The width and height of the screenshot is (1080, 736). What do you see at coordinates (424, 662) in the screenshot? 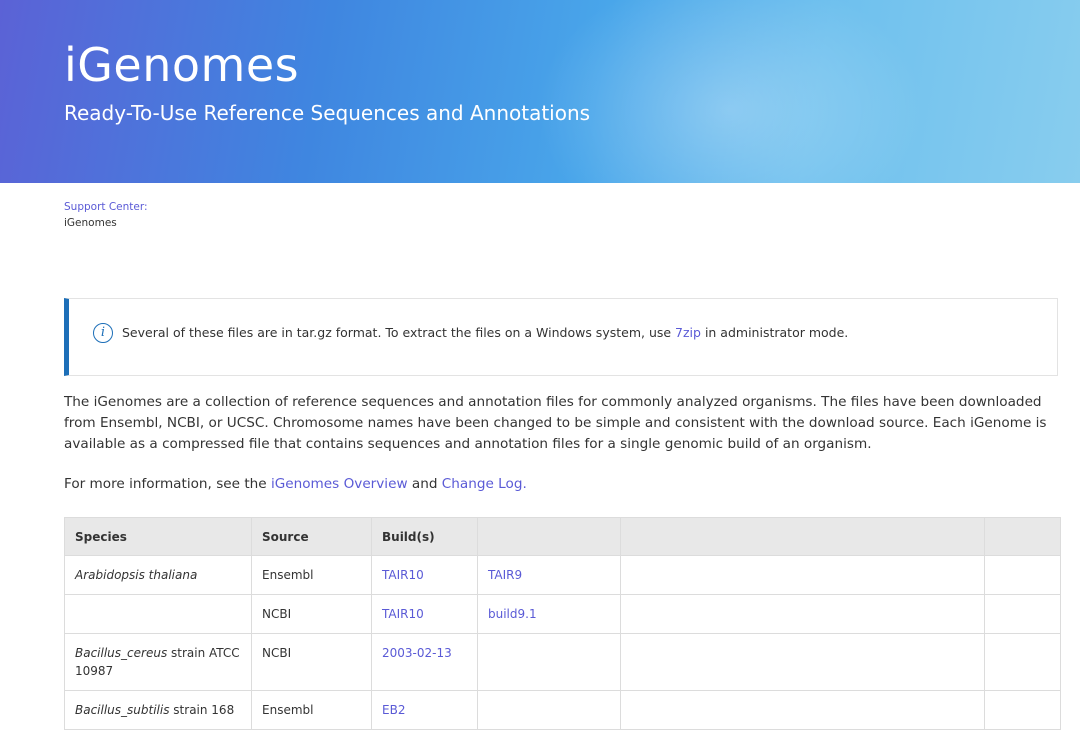
I see `build-cell: 2003-02-13` at bounding box center [424, 662].